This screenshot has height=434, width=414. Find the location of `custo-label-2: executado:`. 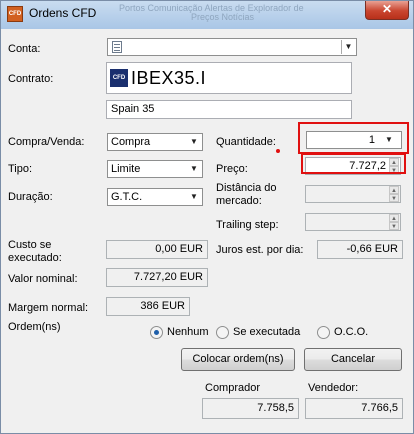

custo-label-2: executado: is located at coordinates (35, 258).